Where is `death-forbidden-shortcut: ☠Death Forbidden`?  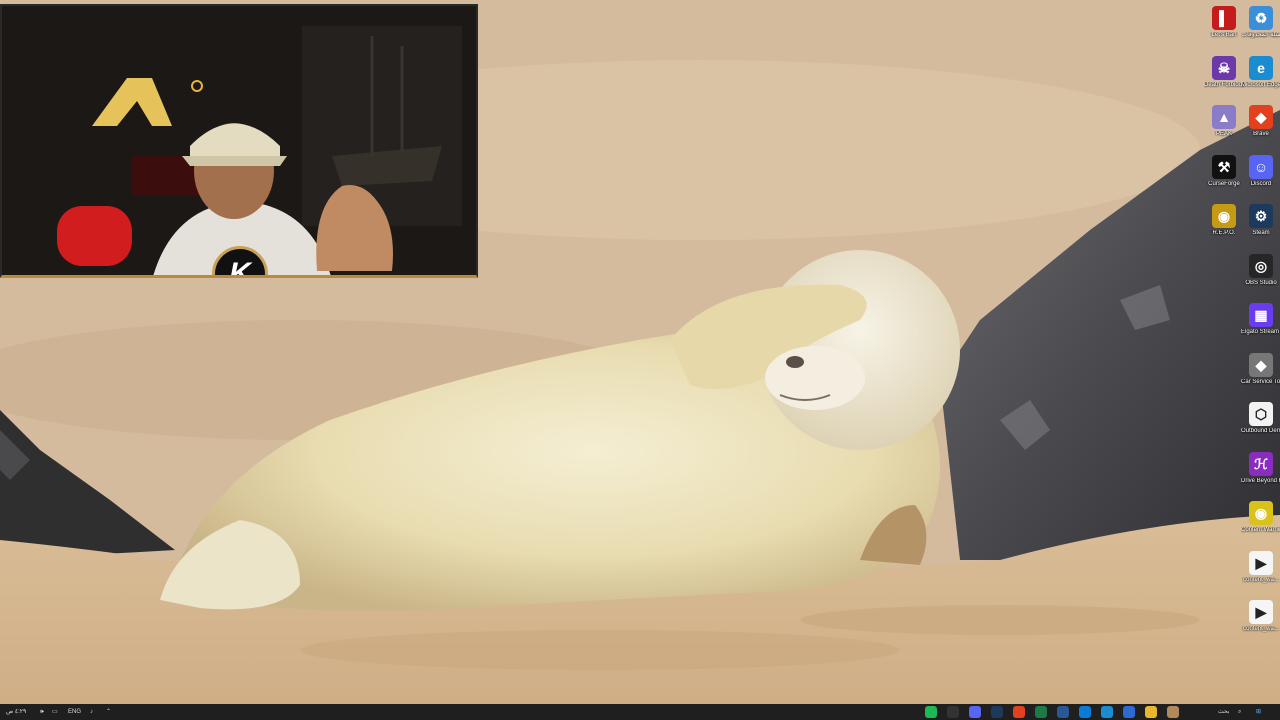 death-forbidden-shortcut: ☠Death Forbidden is located at coordinates (1224, 78).